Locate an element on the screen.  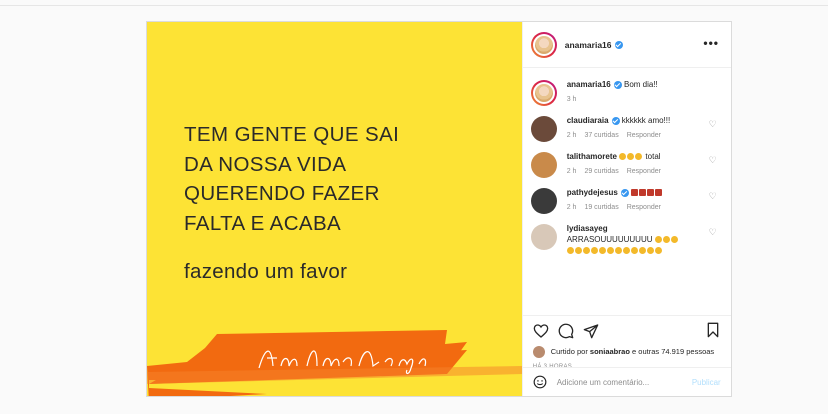
emoji-smiley-icon is located at coordinates (540, 382).